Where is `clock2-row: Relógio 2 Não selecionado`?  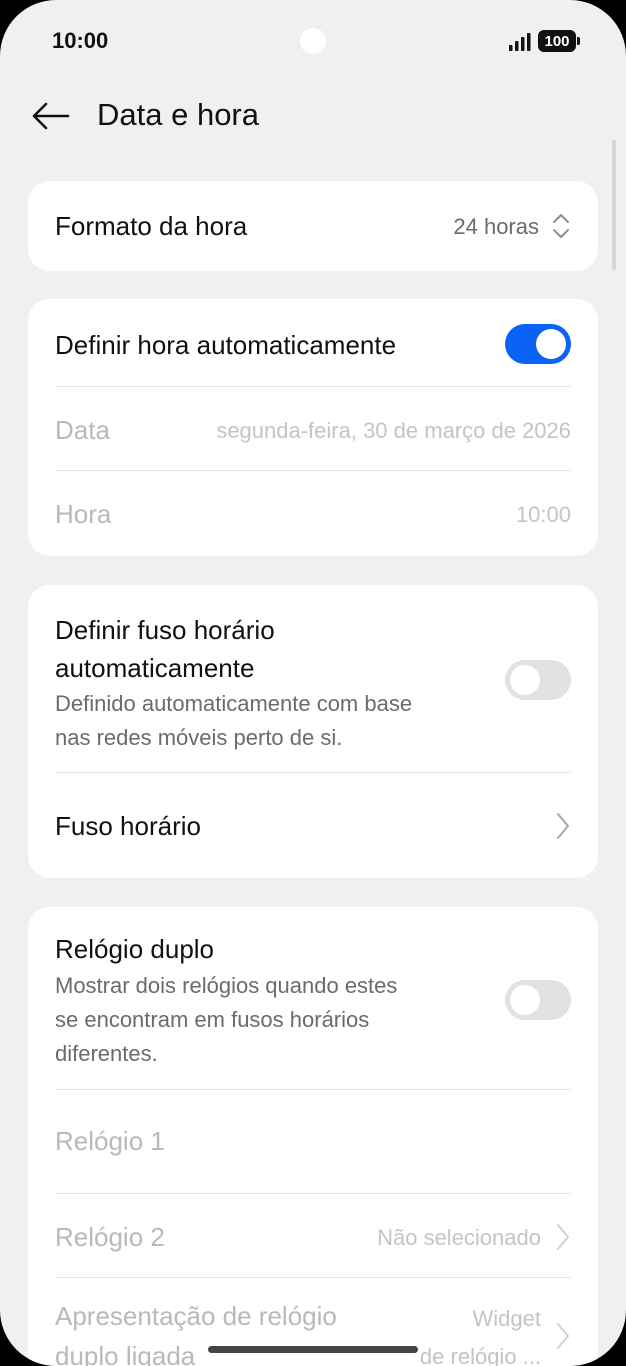
clock2-row: Relógio 2 Não selecionado is located at coordinates (313, 1235).